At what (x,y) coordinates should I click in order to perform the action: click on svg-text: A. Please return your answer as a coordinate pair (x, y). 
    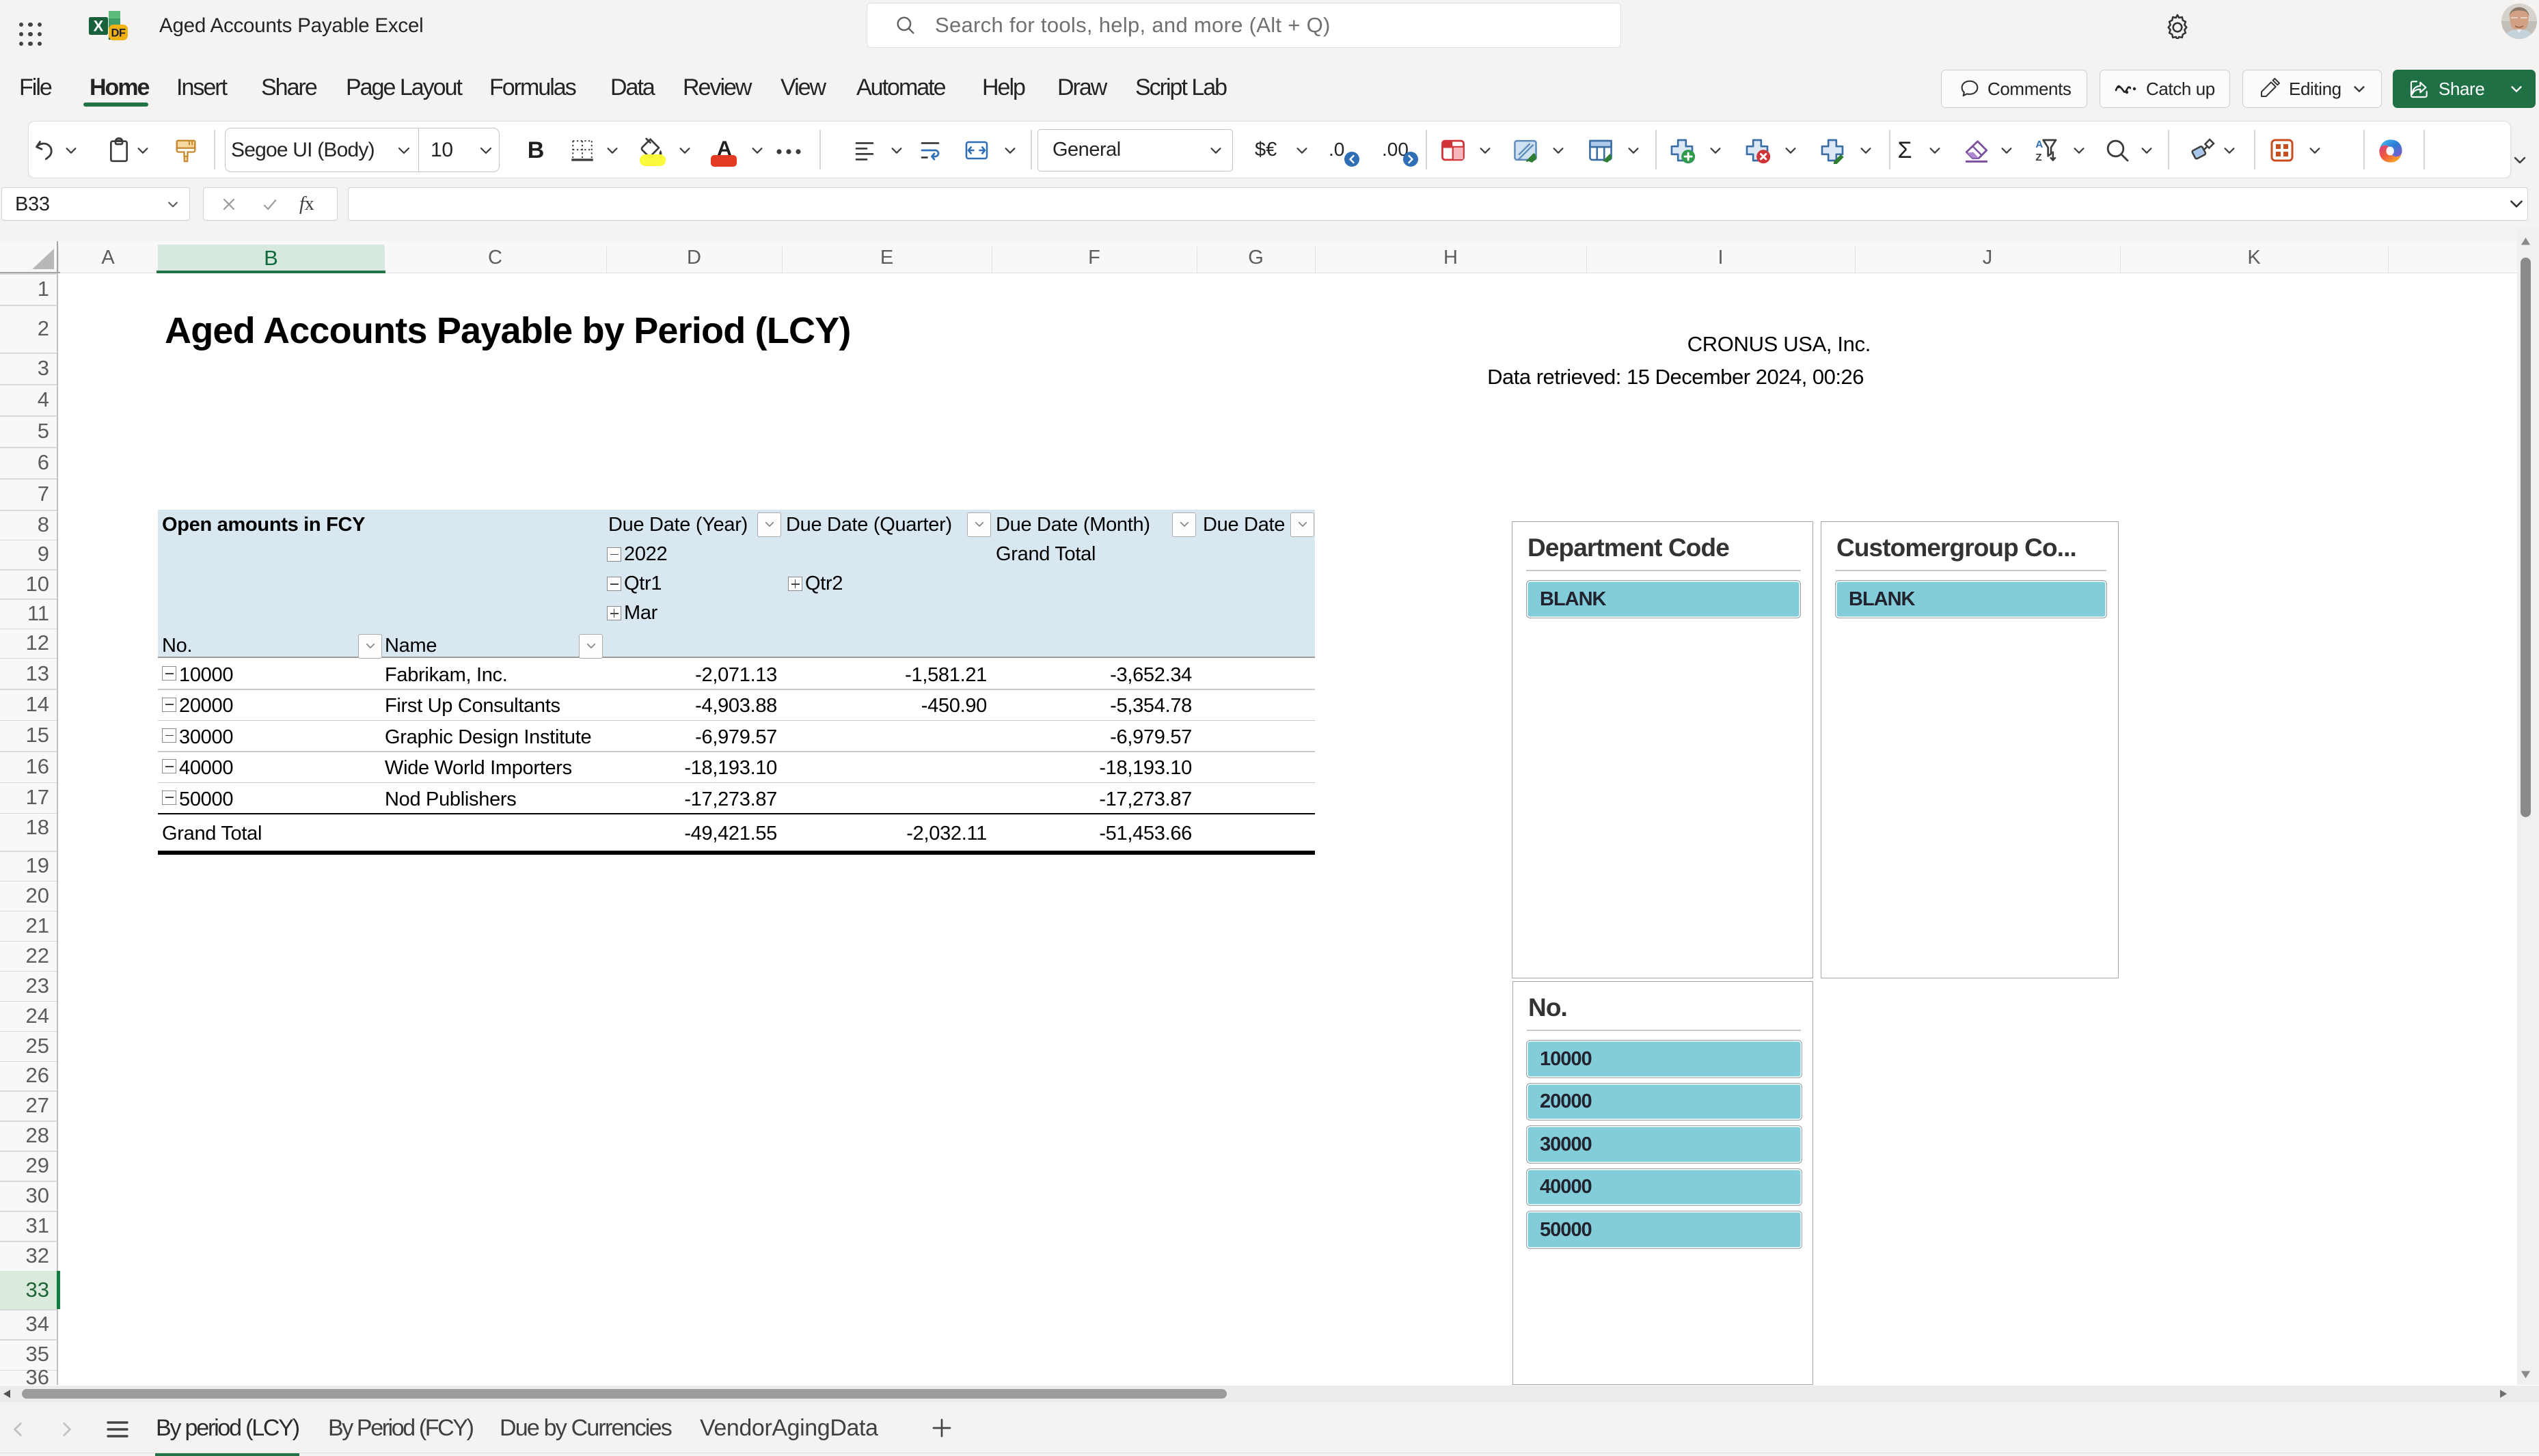
    Looking at the image, I should click on (2039, 144).